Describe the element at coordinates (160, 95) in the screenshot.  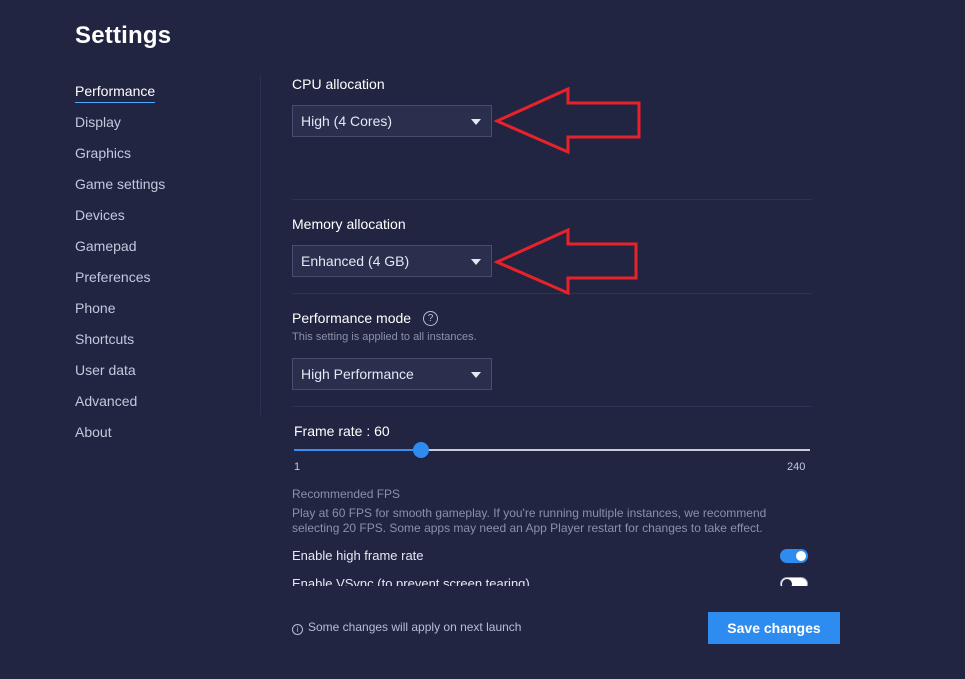
I see `sidebar-item-performance: Performance` at that location.